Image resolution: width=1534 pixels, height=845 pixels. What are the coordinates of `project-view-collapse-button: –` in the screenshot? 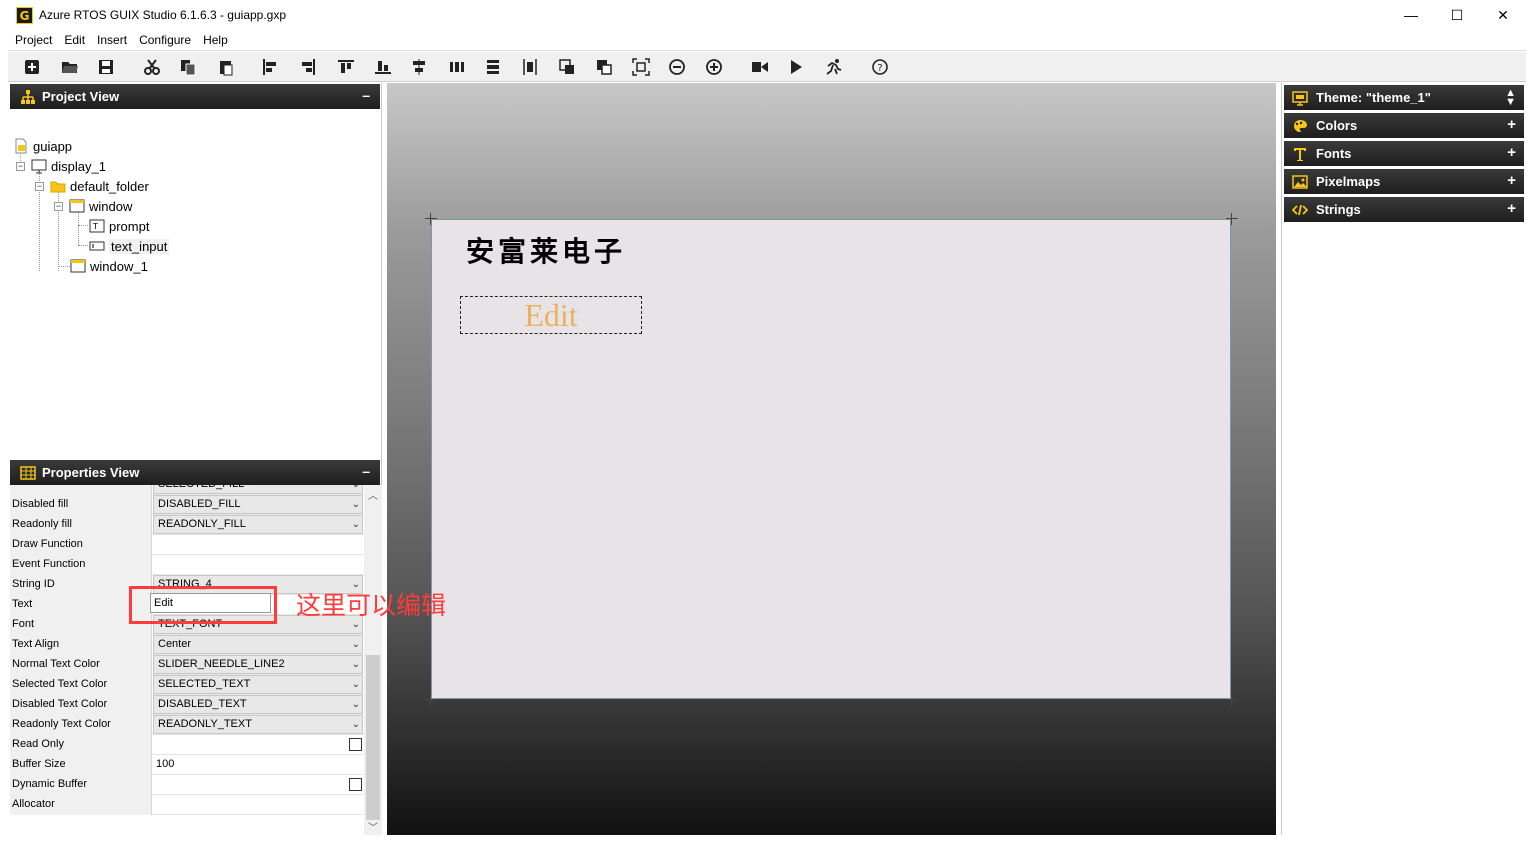 It's located at (366, 95).